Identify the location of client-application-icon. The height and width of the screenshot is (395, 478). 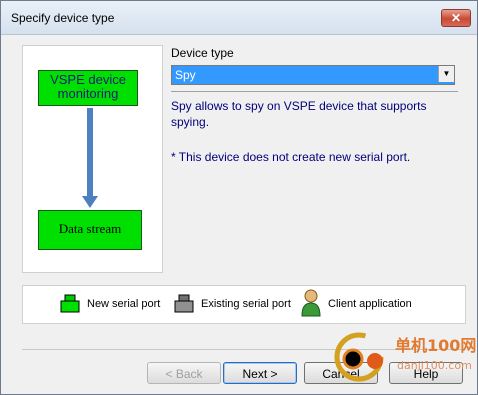
(311, 303).